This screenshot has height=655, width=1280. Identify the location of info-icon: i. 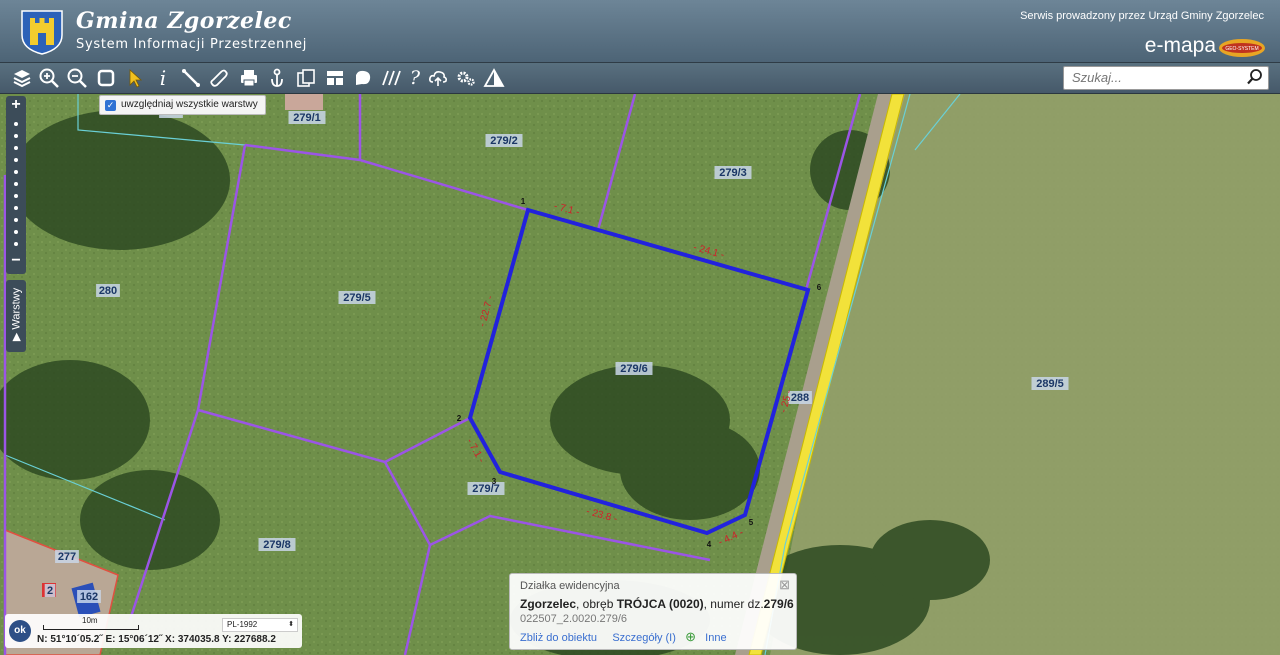
(163, 78).